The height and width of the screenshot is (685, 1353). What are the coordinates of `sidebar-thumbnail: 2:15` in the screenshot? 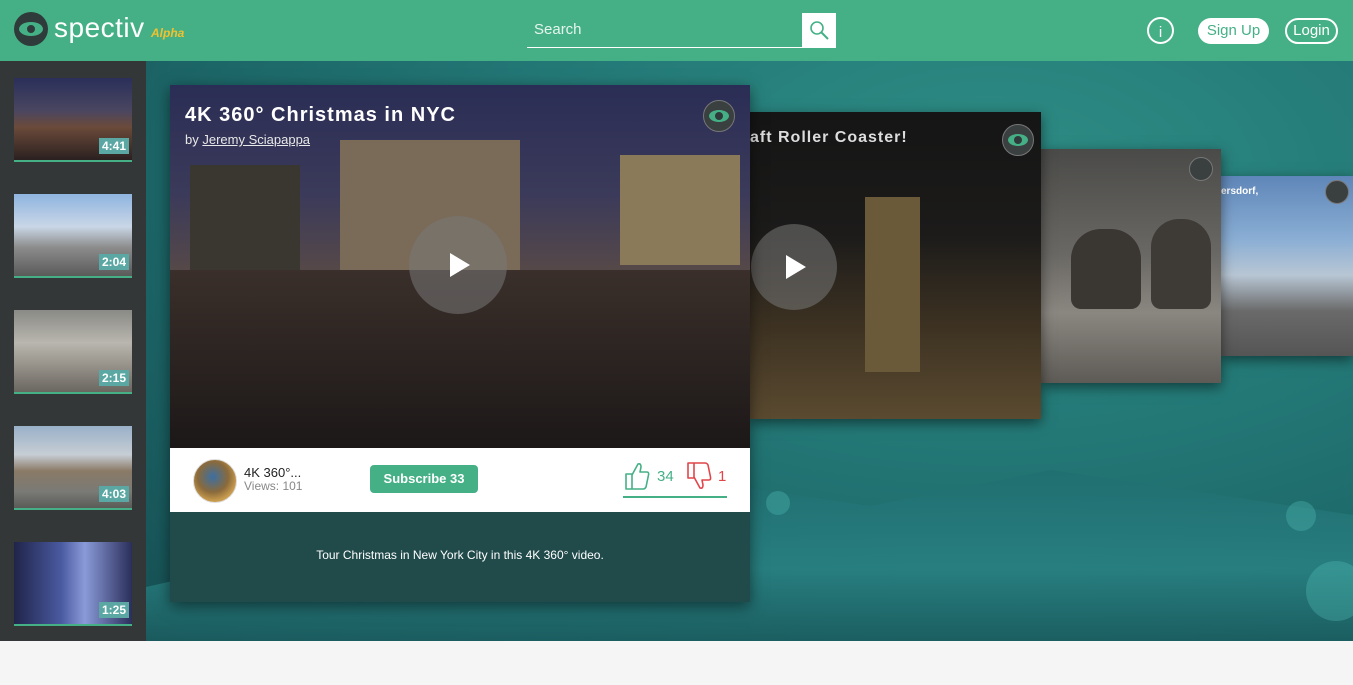 It's located at (73, 352).